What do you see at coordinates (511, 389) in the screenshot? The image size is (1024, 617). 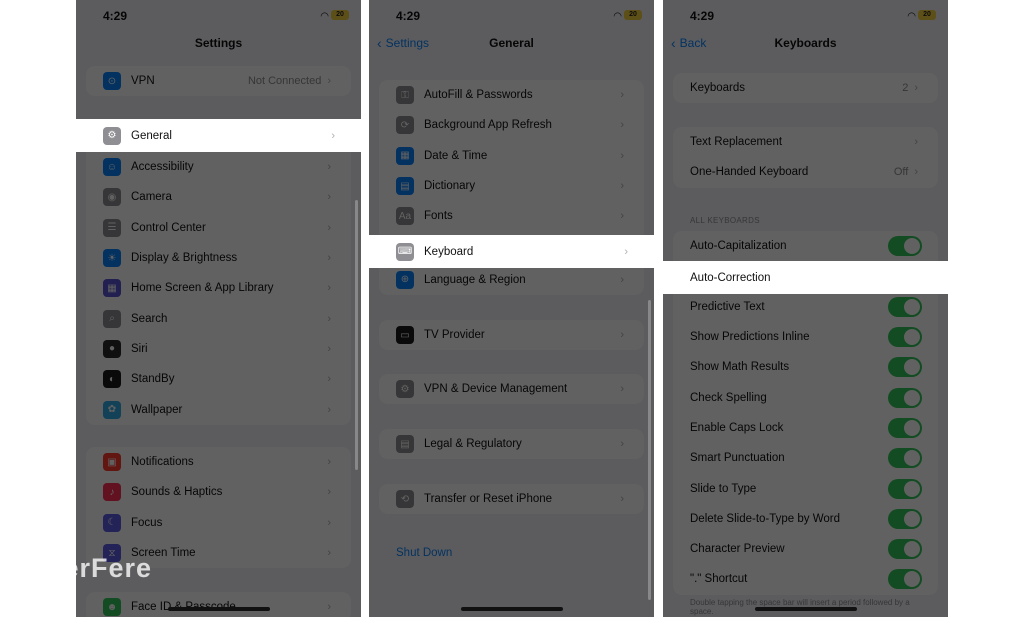 I see `settings-item-vpn-device: ⚙ VPN & Device Management ›` at bounding box center [511, 389].